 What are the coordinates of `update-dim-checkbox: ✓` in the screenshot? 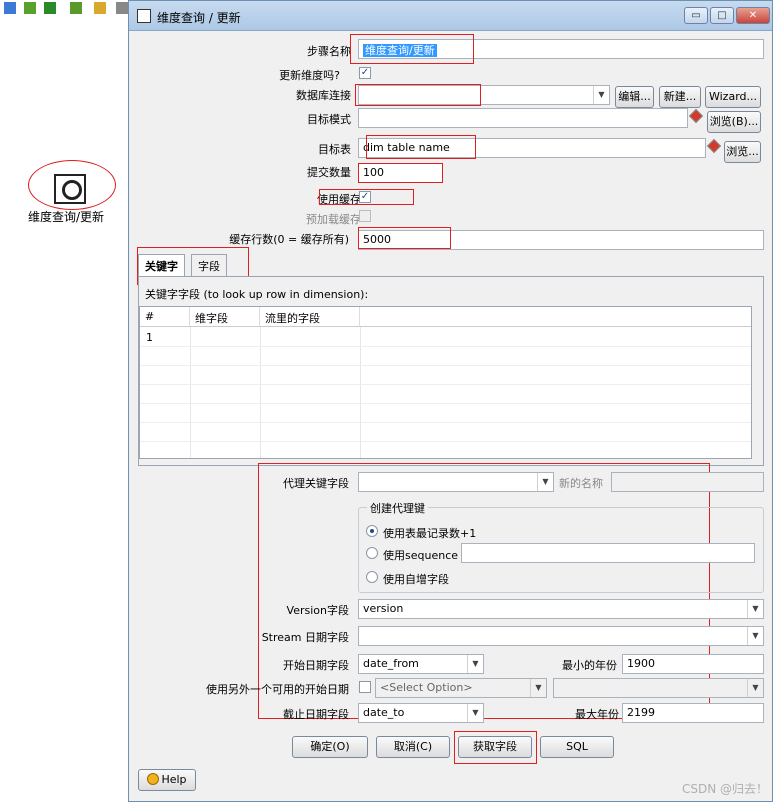 It's located at (365, 73).